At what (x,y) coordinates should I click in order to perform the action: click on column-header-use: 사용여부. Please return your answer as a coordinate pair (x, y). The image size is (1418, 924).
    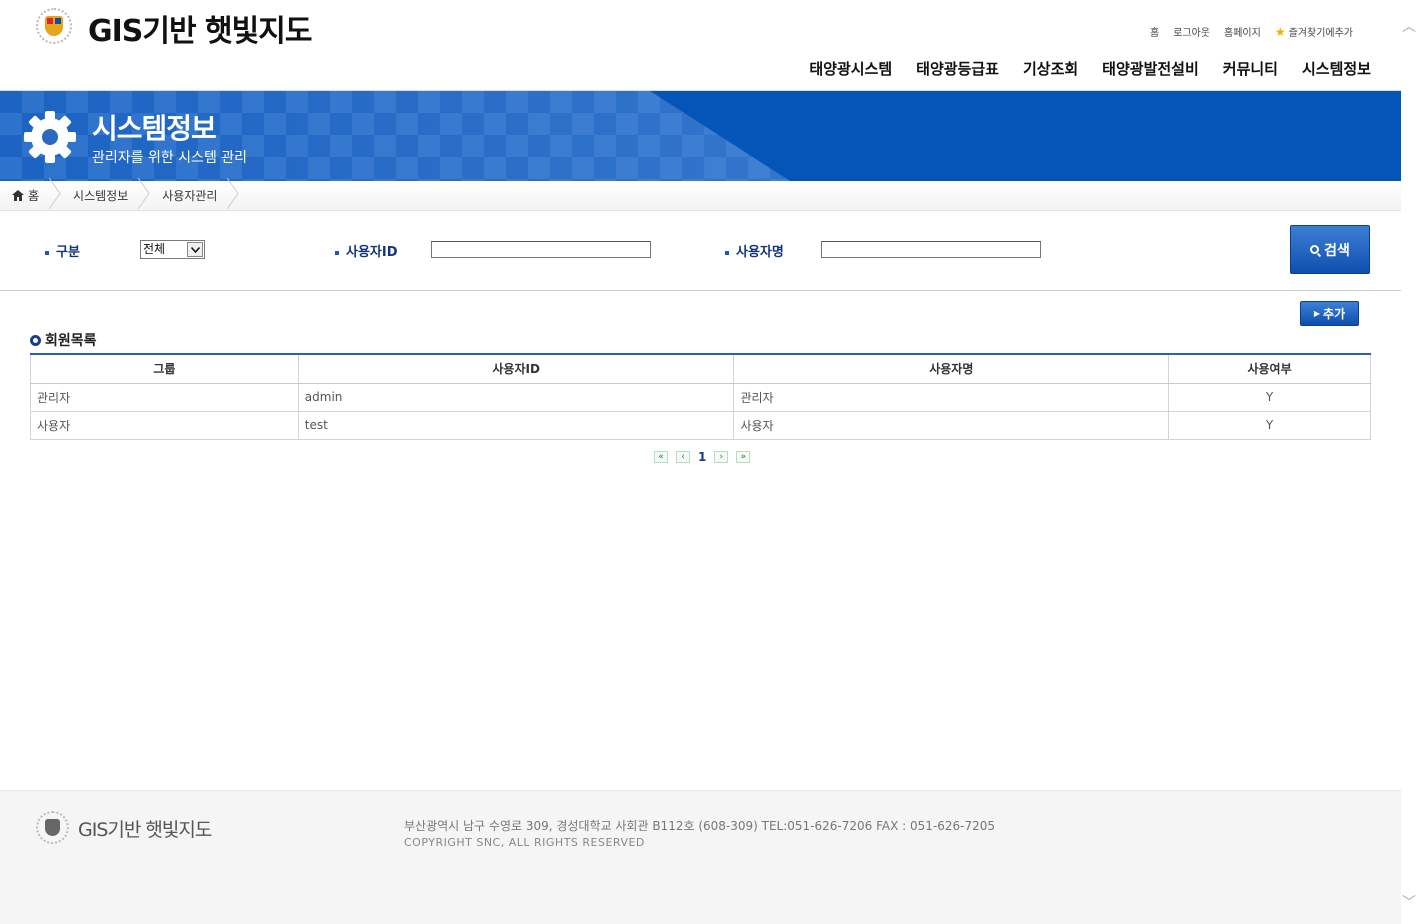
    Looking at the image, I should click on (1269, 368).